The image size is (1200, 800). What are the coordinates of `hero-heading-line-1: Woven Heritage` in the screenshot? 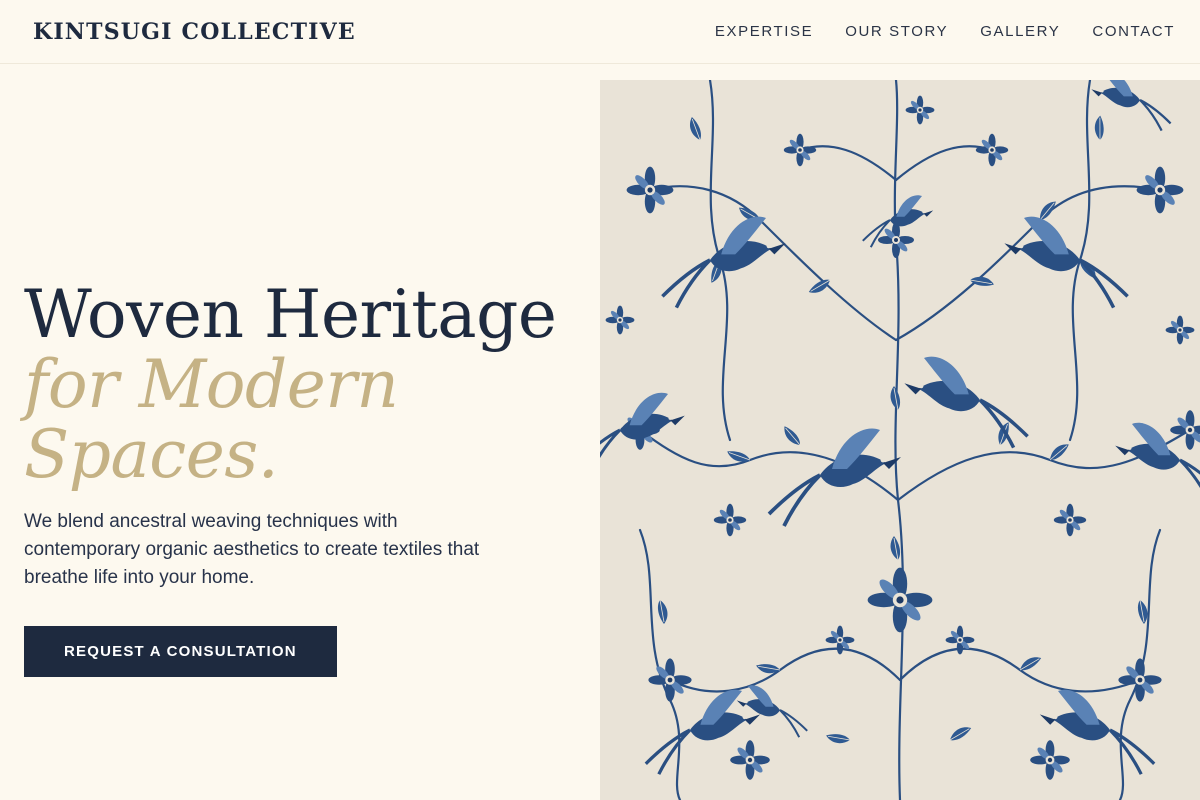 It's located at (290, 314).